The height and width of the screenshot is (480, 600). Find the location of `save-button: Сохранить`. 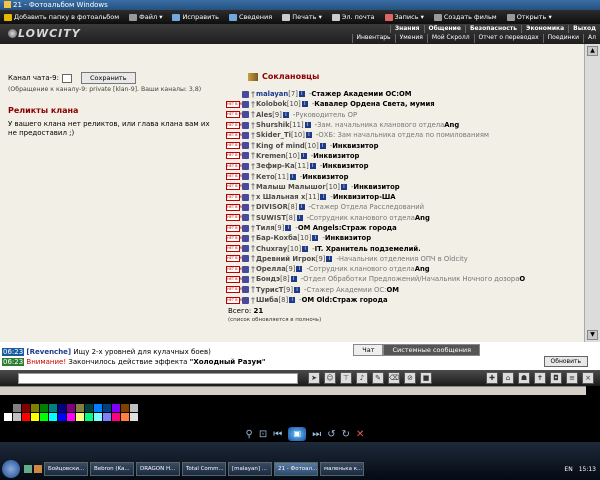

save-button: Сохранить is located at coordinates (108, 78).